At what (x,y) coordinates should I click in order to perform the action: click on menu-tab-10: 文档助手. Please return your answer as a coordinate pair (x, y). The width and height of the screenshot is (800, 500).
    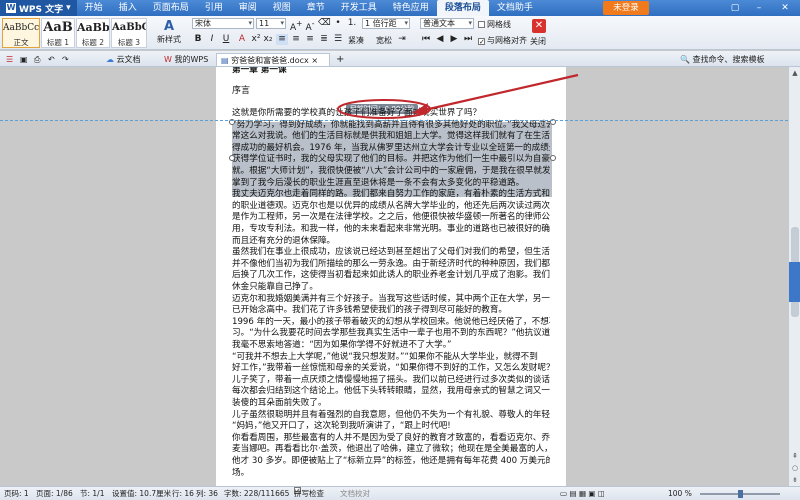
    Looking at the image, I should click on (515, 8).